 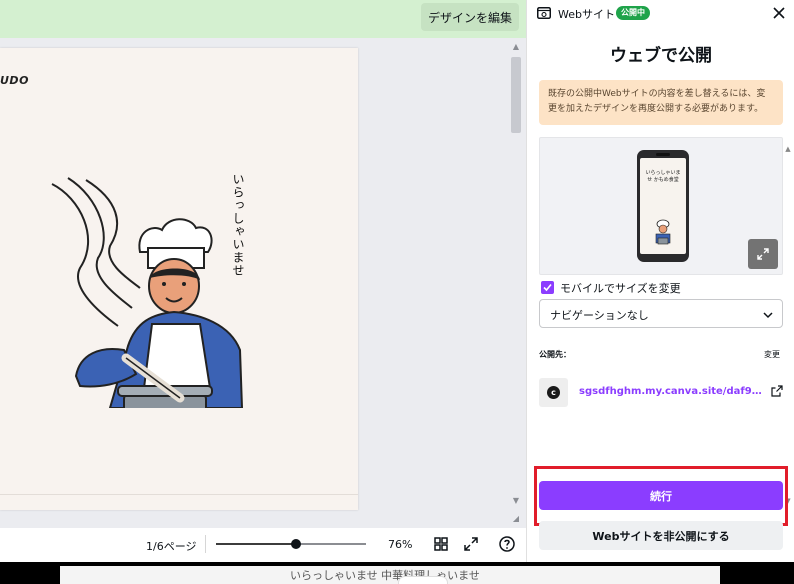 I want to click on bottom-strip-text: いらっしゃいませ 中華料理しゃいませ, so click(x=385, y=575).